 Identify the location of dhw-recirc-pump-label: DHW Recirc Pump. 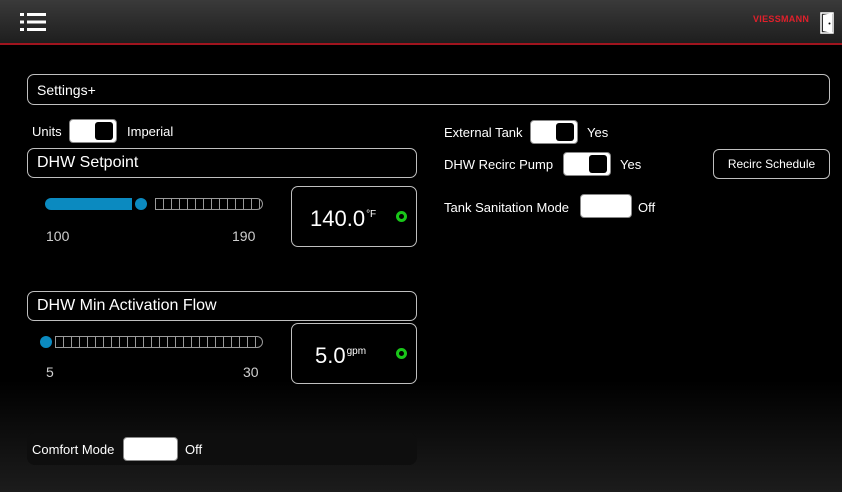
(499, 164).